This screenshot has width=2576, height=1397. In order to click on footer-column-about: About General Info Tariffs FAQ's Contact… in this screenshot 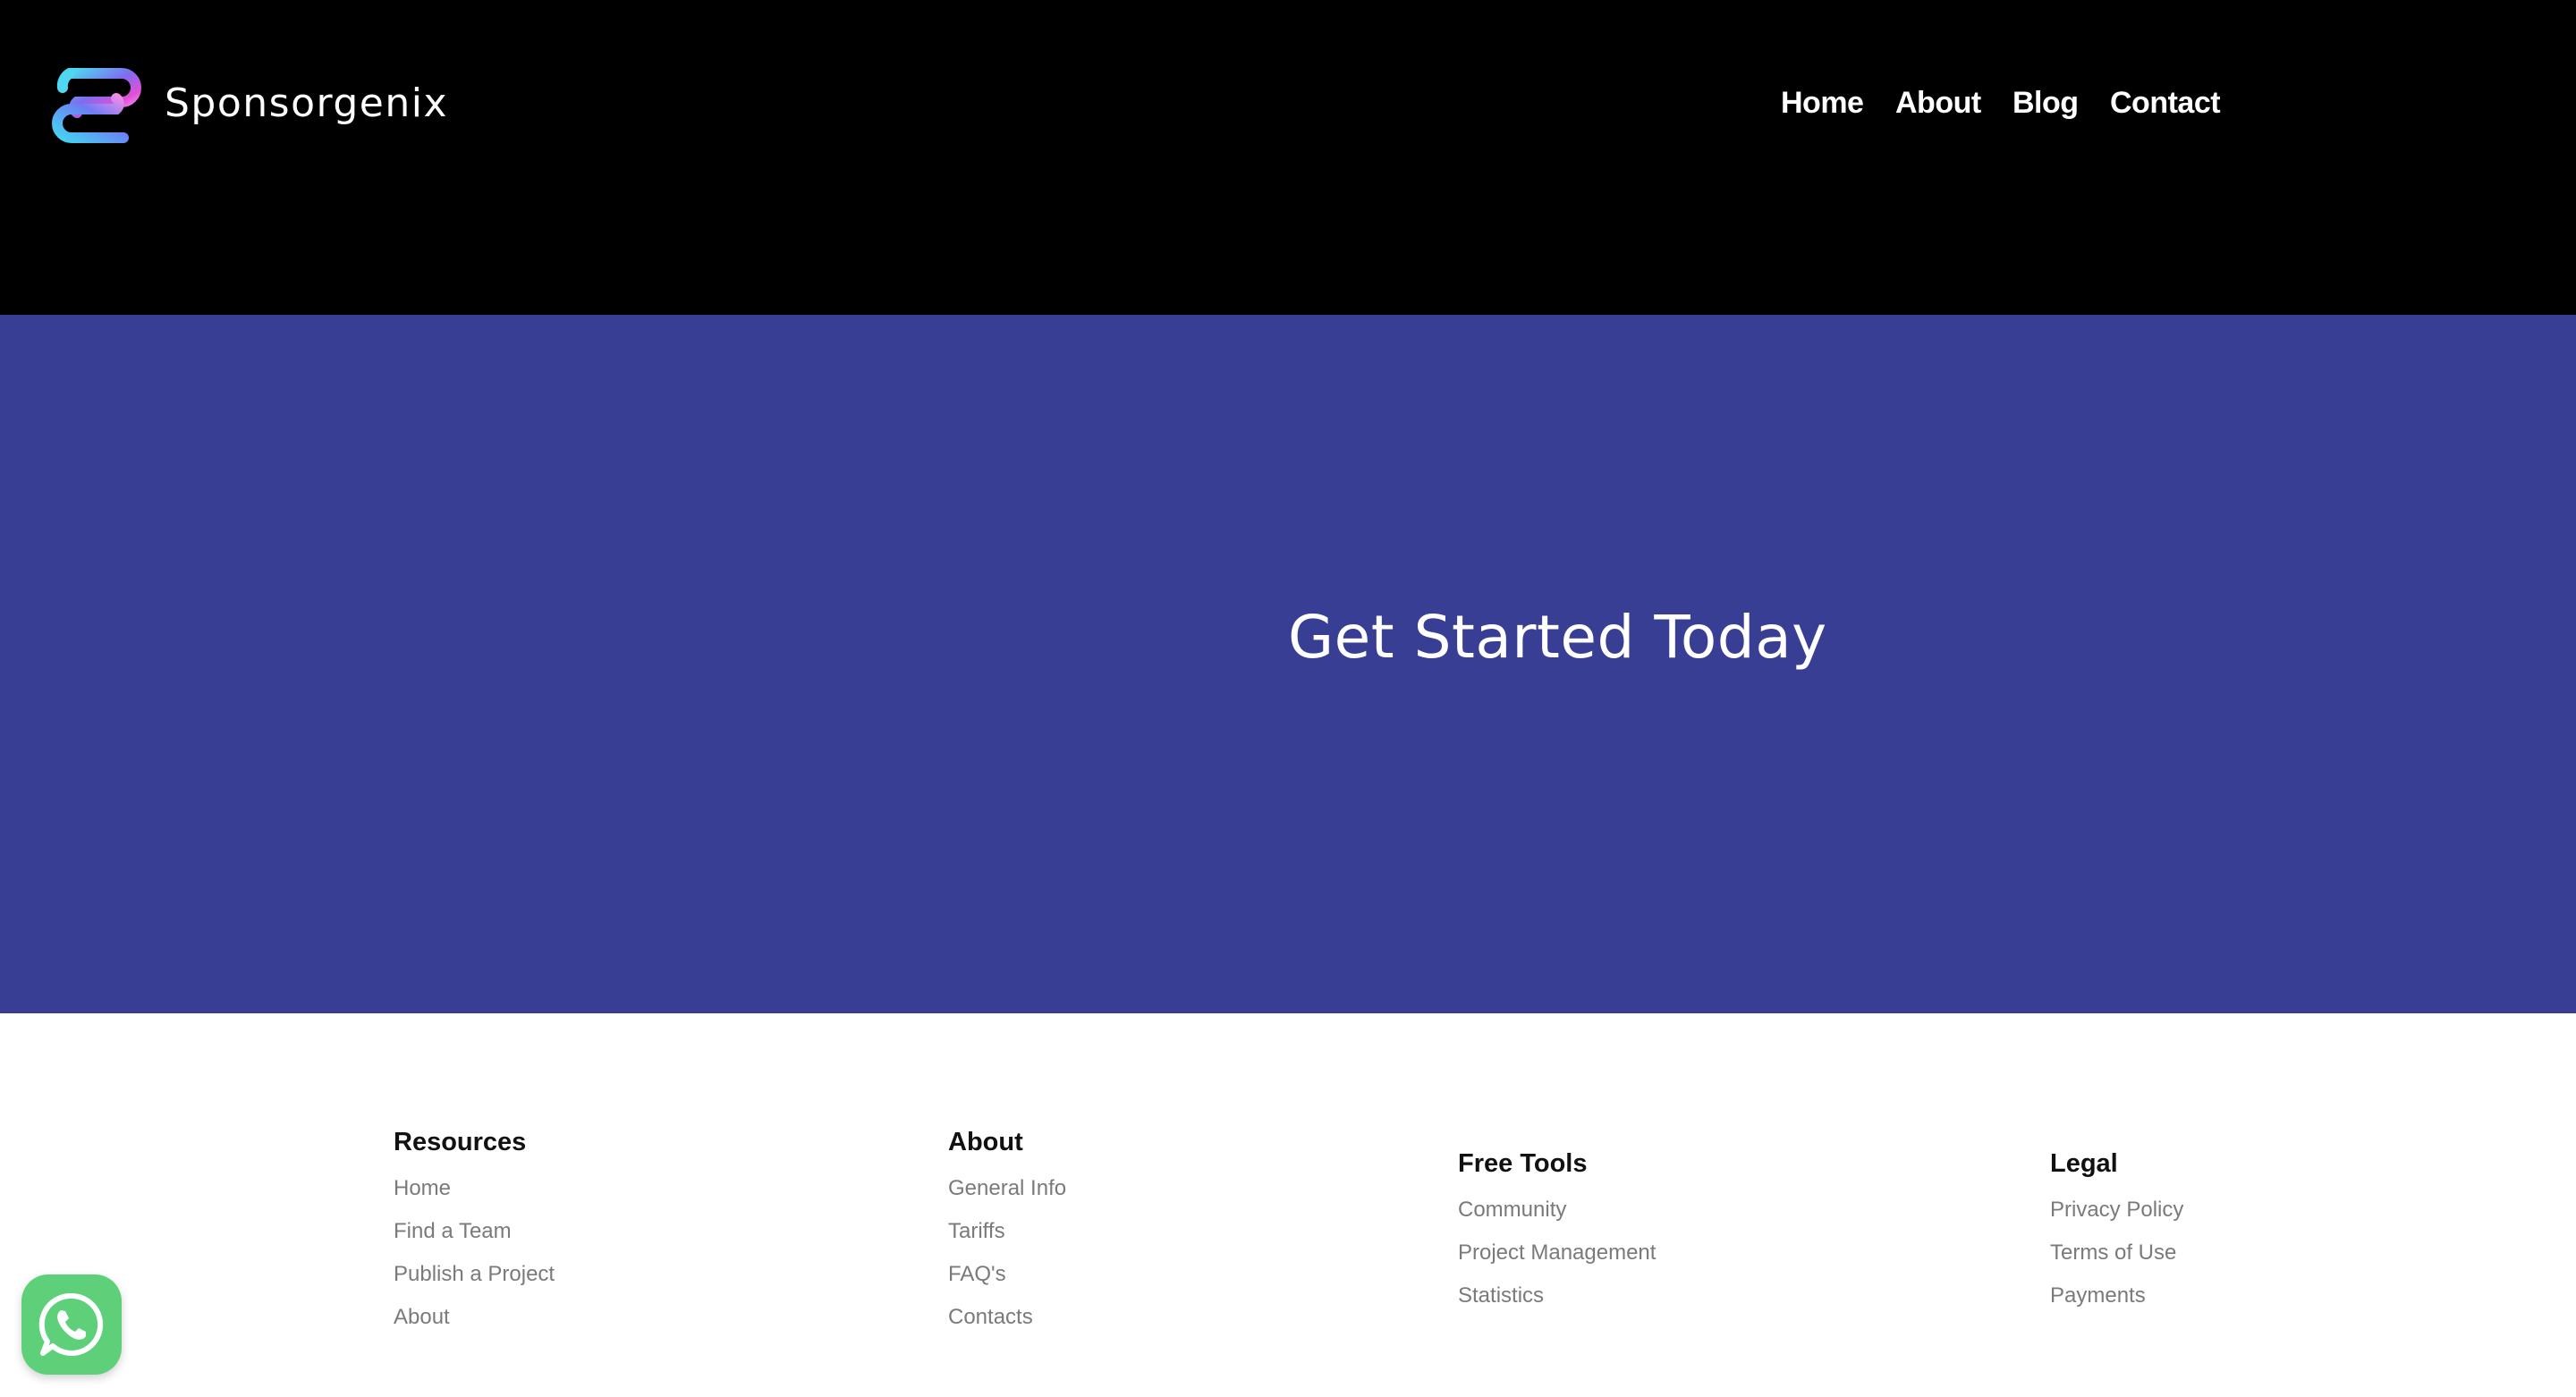, I will do `click(1007, 1231)`.